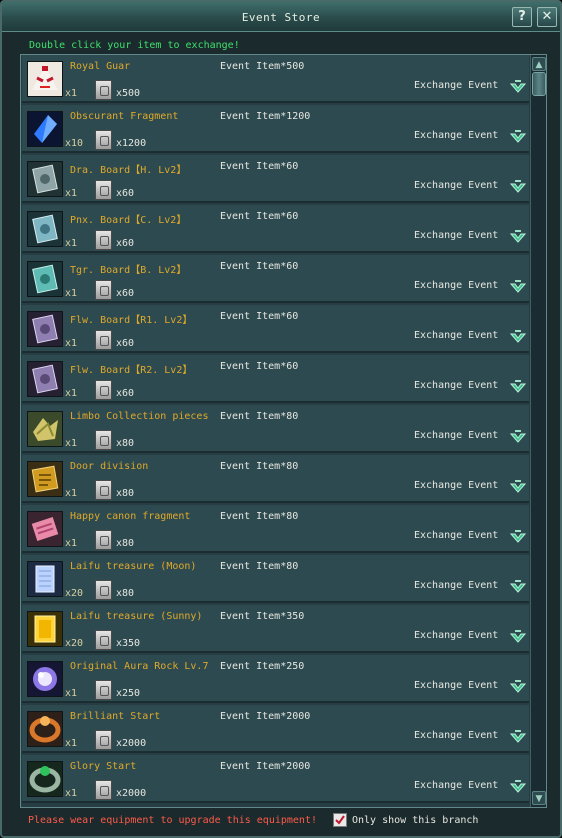 This screenshot has width=562, height=838. What do you see at coordinates (128, 270) in the screenshot?
I see `item-name: Tgr. Board【B. Lv2】` at bounding box center [128, 270].